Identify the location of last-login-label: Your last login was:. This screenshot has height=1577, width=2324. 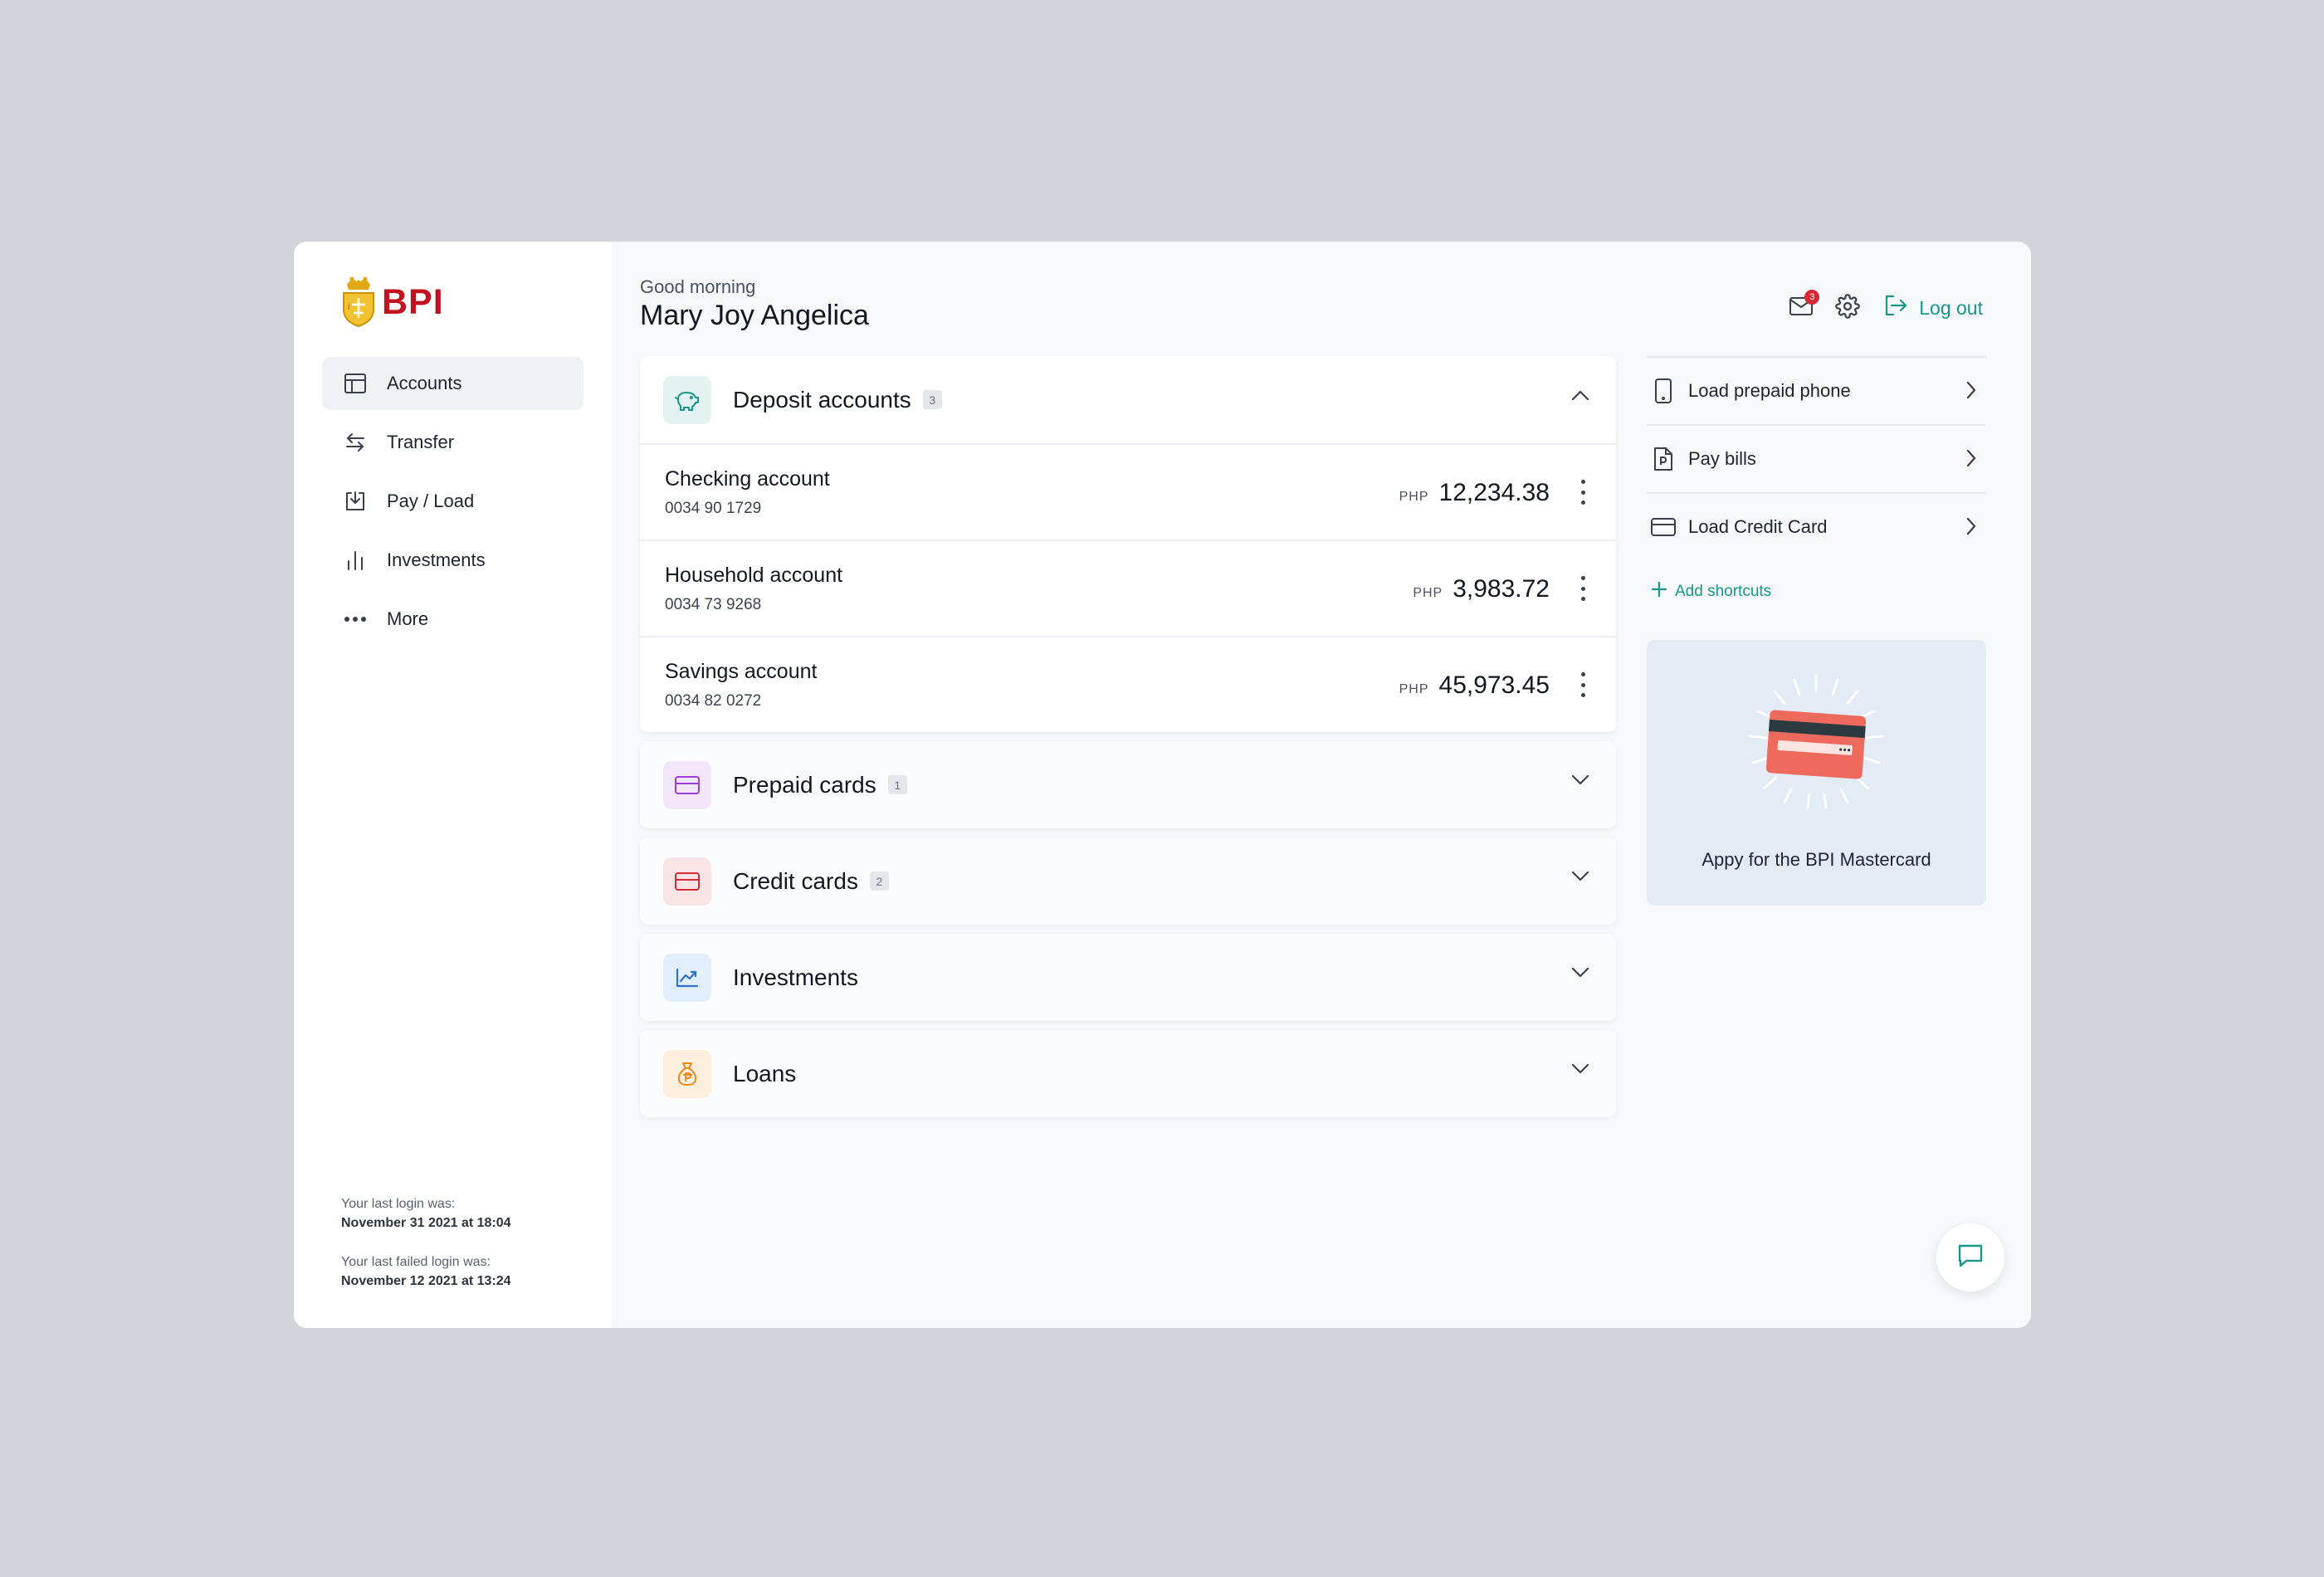
(398, 1204).